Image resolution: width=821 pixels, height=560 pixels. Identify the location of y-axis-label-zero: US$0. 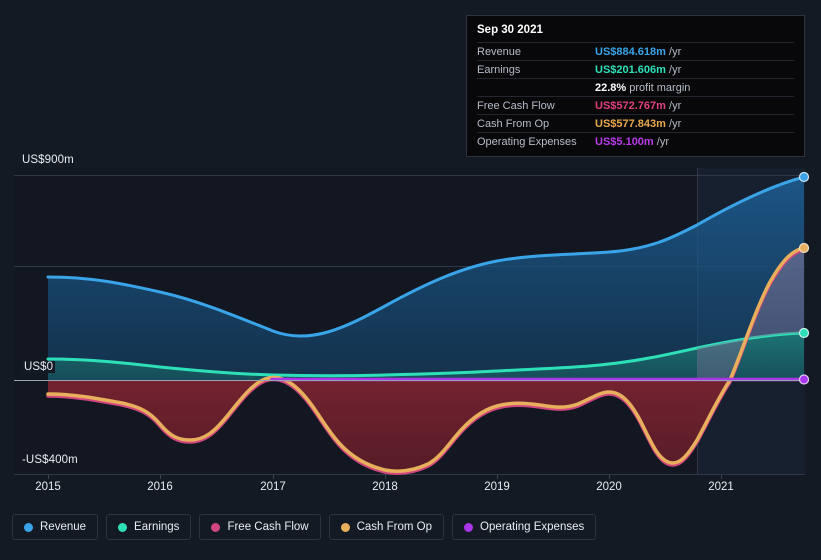
(39, 367).